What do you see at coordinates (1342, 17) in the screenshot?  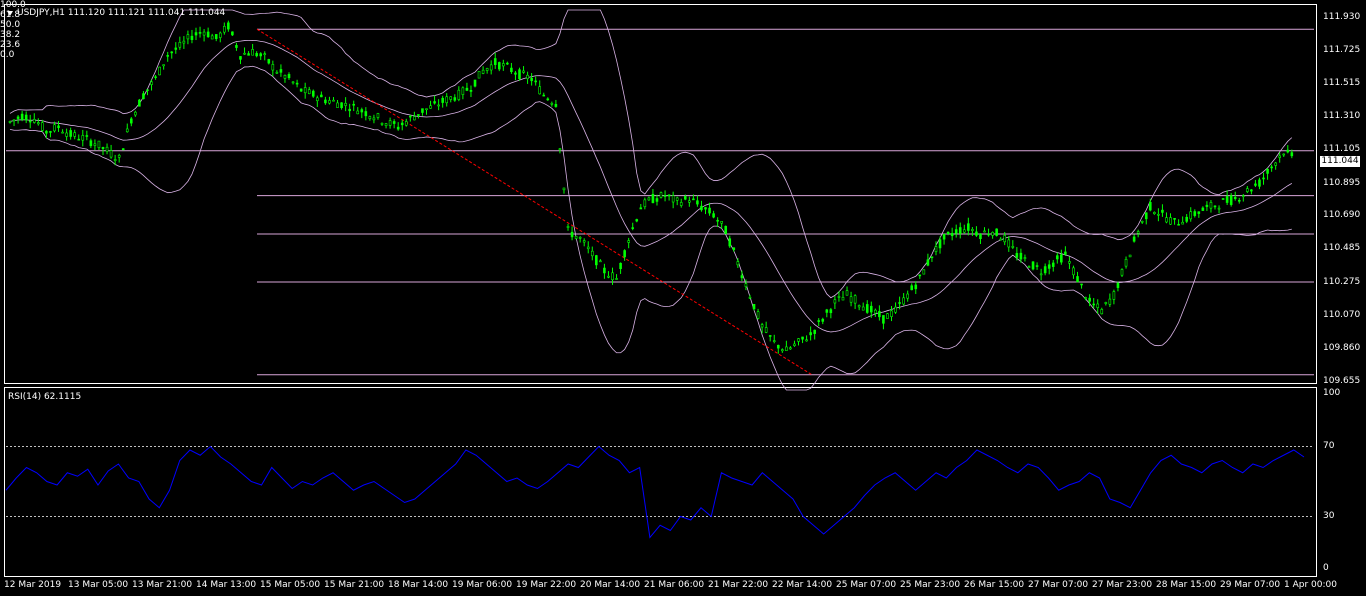 I see `price-tick-label: 111.930` at bounding box center [1342, 17].